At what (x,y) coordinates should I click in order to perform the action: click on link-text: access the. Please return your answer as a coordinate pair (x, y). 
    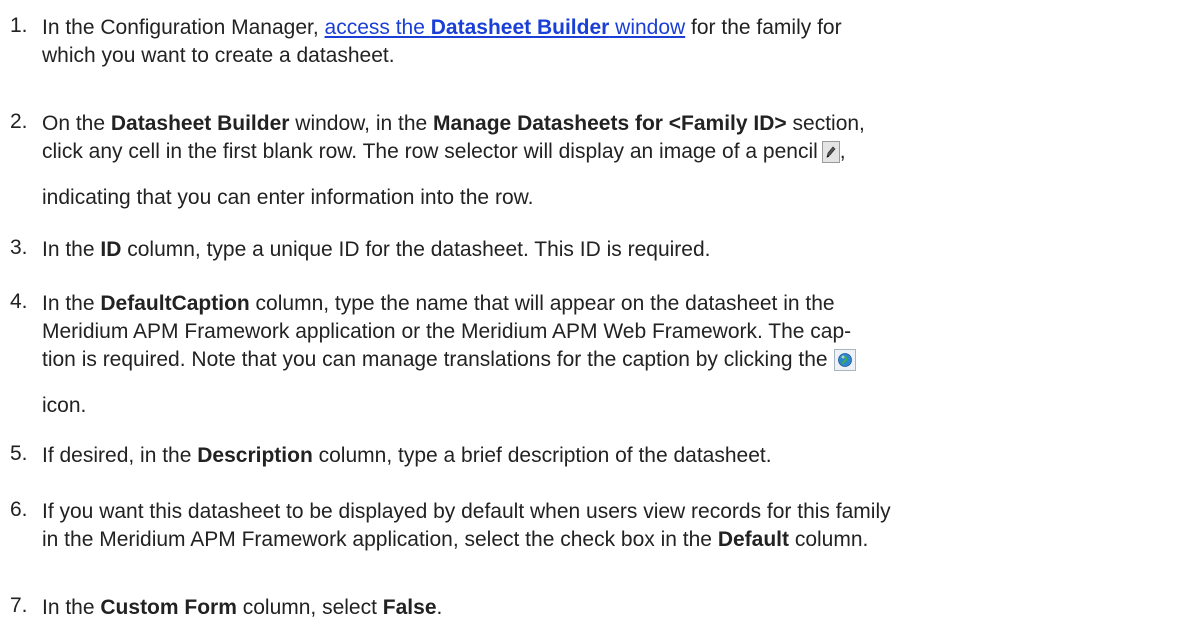
    Looking at the image, I should click on (377, 27).